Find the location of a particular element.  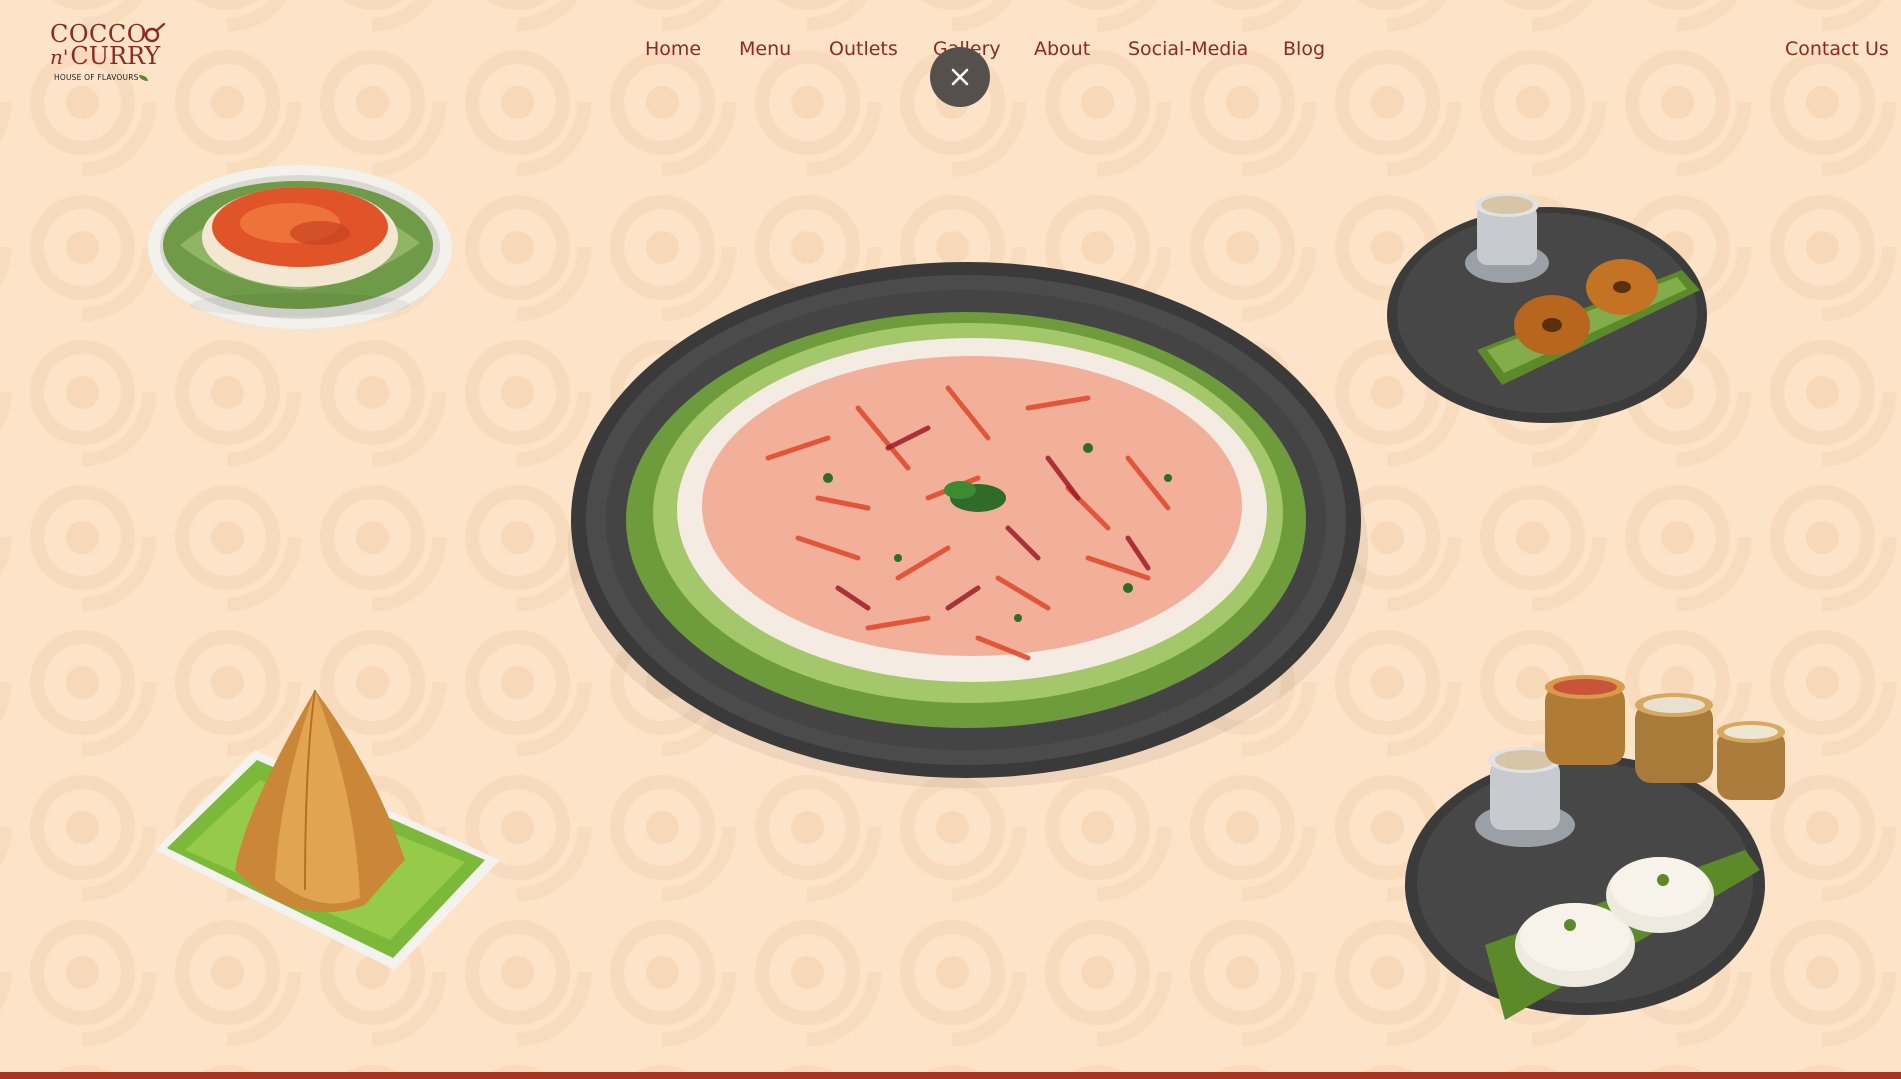

nav-outlets: Outlets is located at coordinates (863, 49).